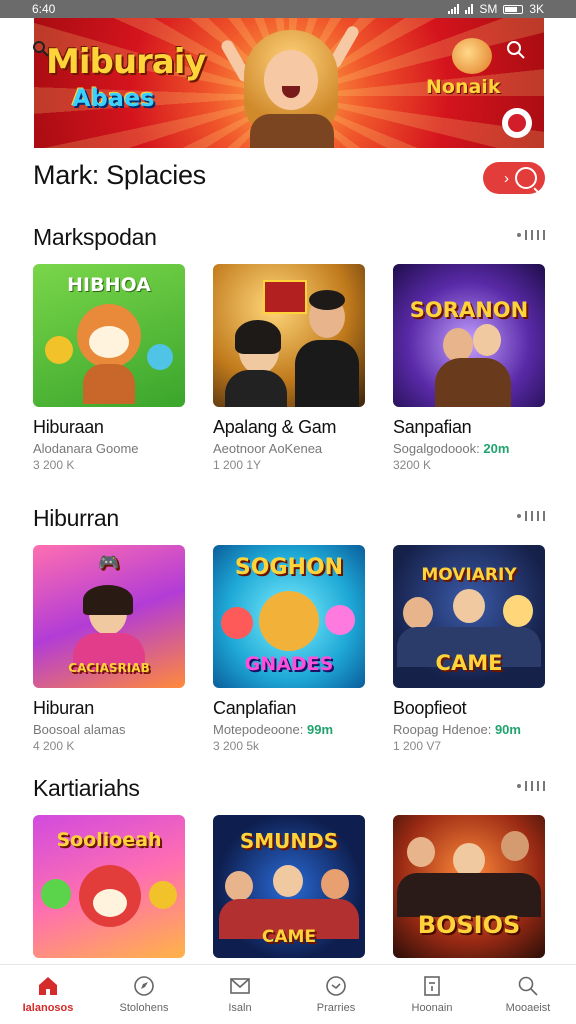 This screenshot has width=576, height=1024. I want to click on game-meta: Boosoal alamas, so click(79, 729).